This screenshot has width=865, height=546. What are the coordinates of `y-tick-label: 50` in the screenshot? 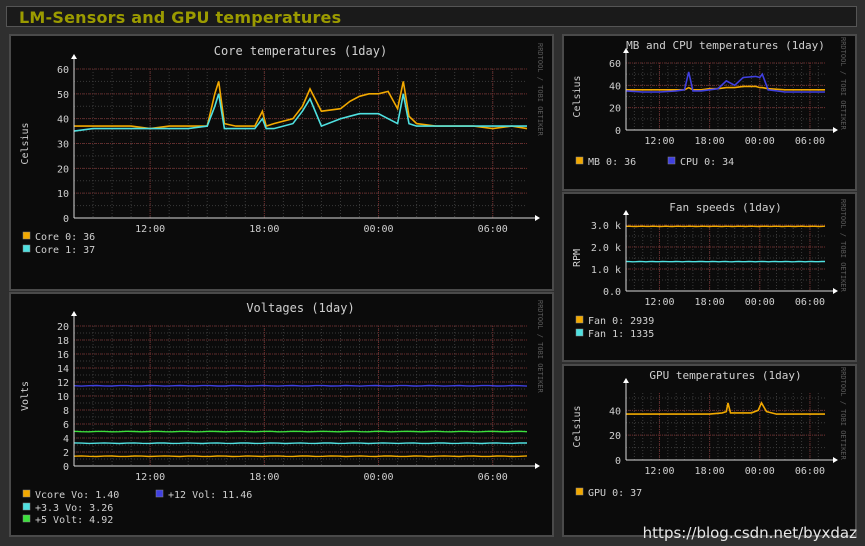 It's located at (63, 95).